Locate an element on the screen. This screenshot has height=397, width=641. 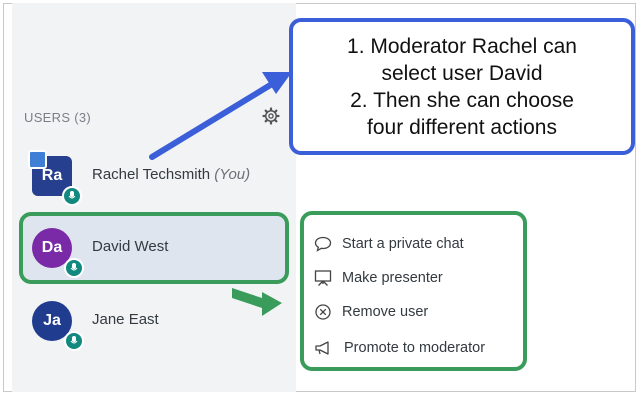
chat-bubble-icon is located at coordinates (323, 244).